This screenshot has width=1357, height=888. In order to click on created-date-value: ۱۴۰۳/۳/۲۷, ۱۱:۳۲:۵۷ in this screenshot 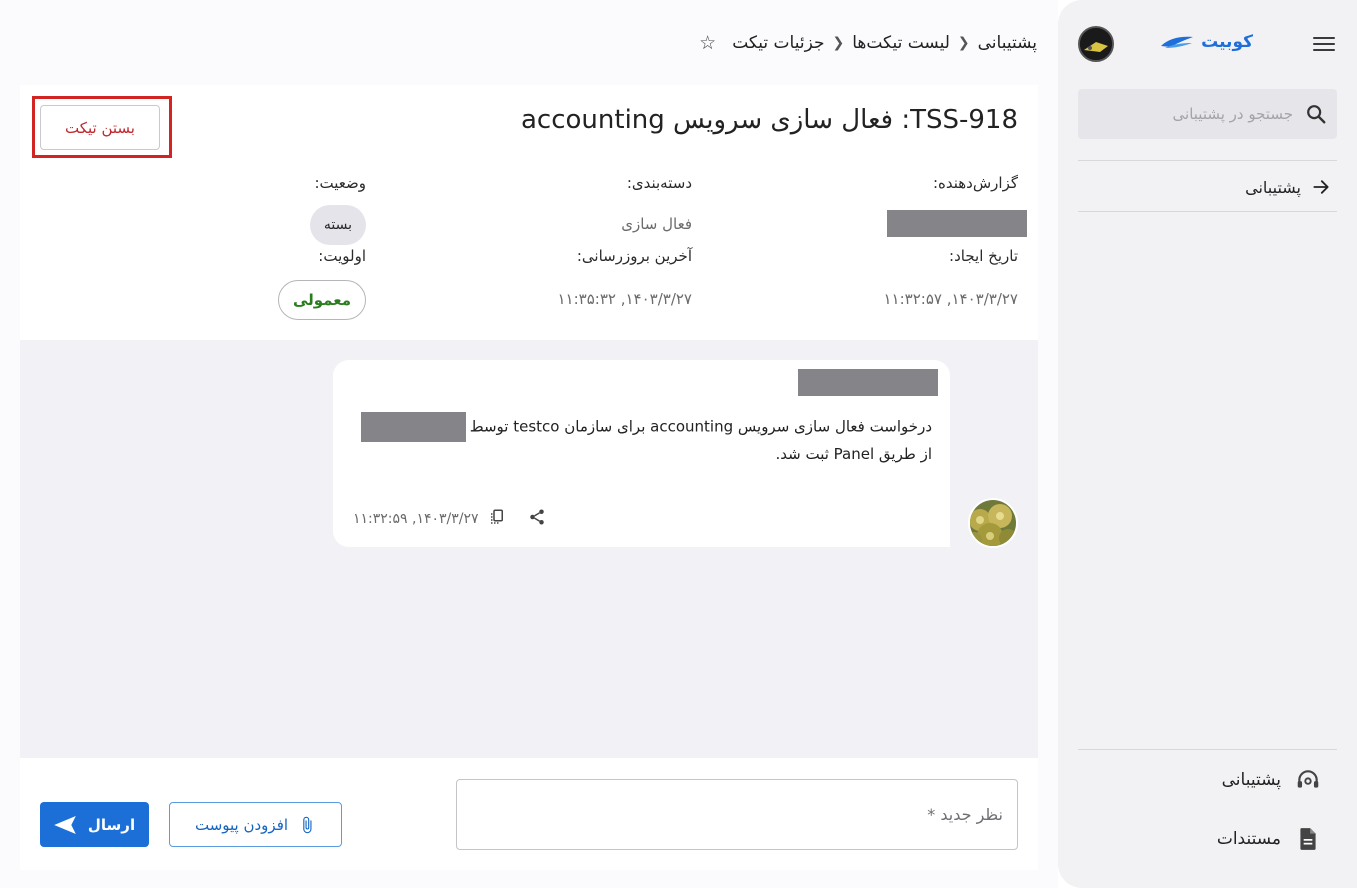, I will do `click(950, 299)`.